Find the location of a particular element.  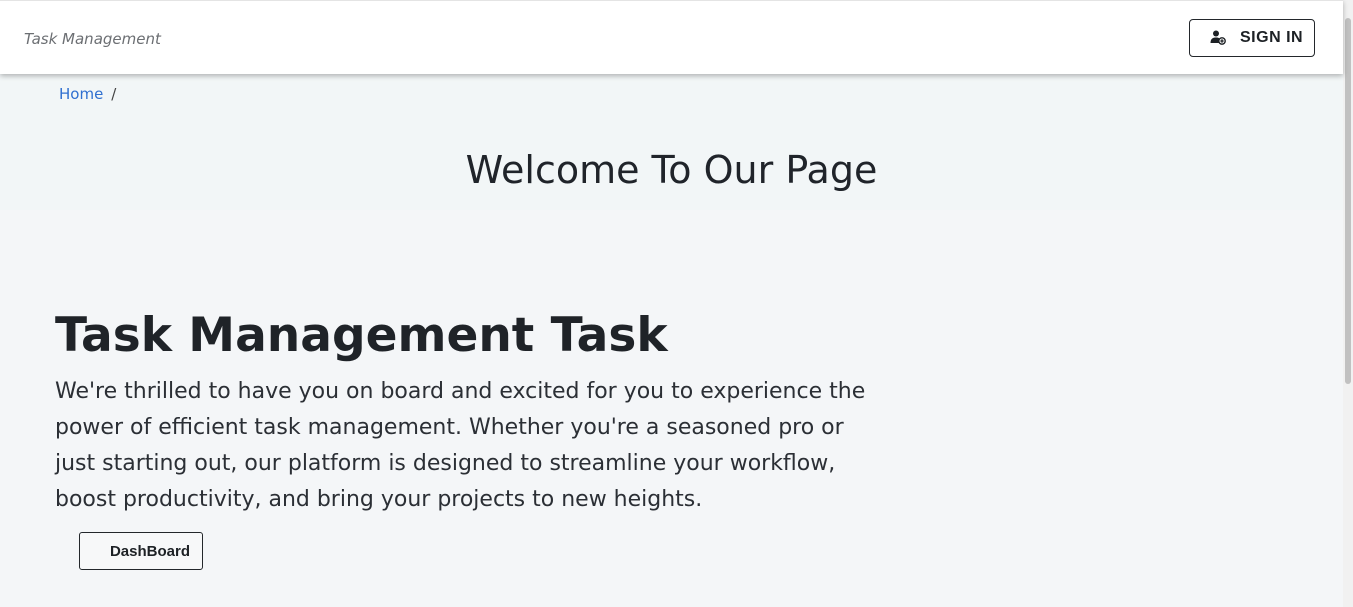

dashboard-button: DashBoard is located at coordinates (141, 551).